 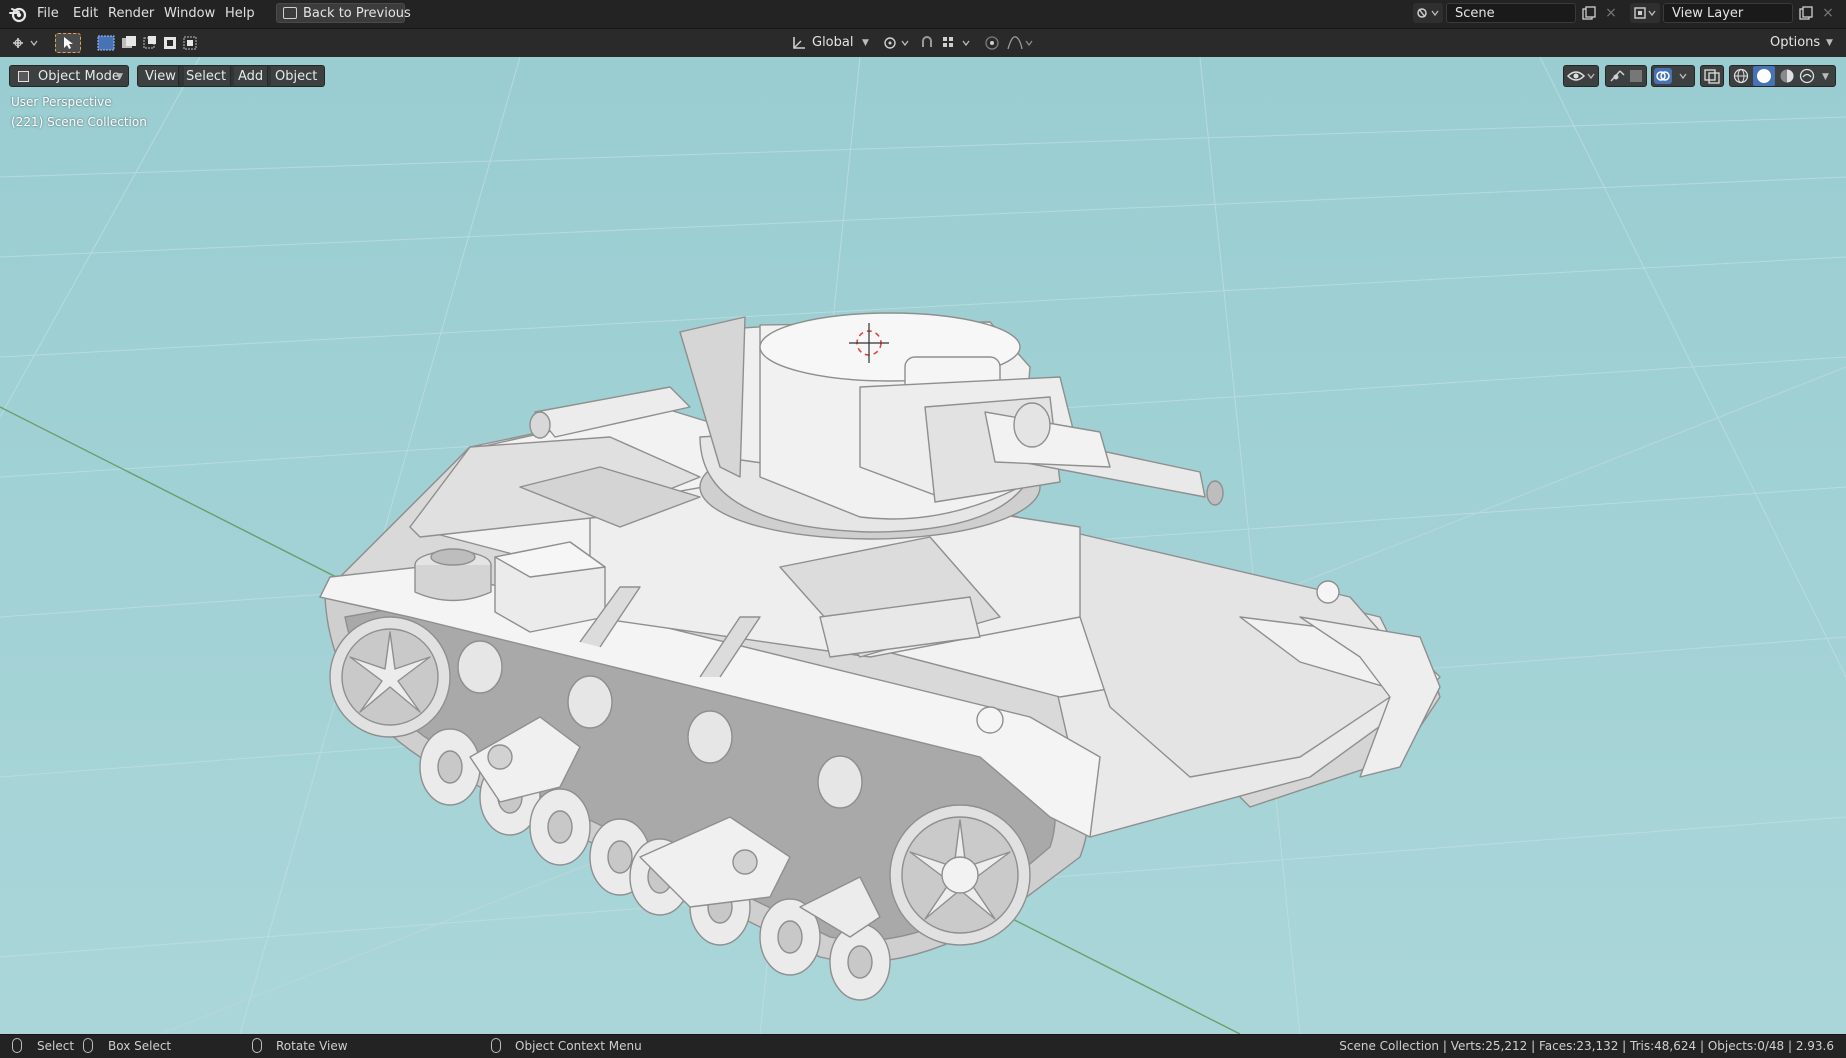 What do you see at coordinates (1010, 43) in the screenshot?
I see `proportional-edit-icon` at bounding box center [1010, 43].